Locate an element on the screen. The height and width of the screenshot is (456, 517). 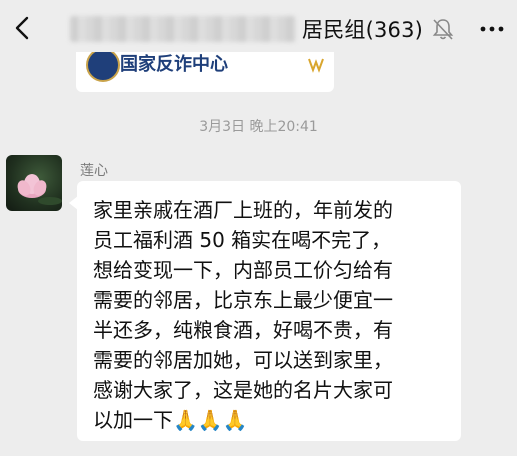
back-chevron-icon is located at coordinates (23, 28).